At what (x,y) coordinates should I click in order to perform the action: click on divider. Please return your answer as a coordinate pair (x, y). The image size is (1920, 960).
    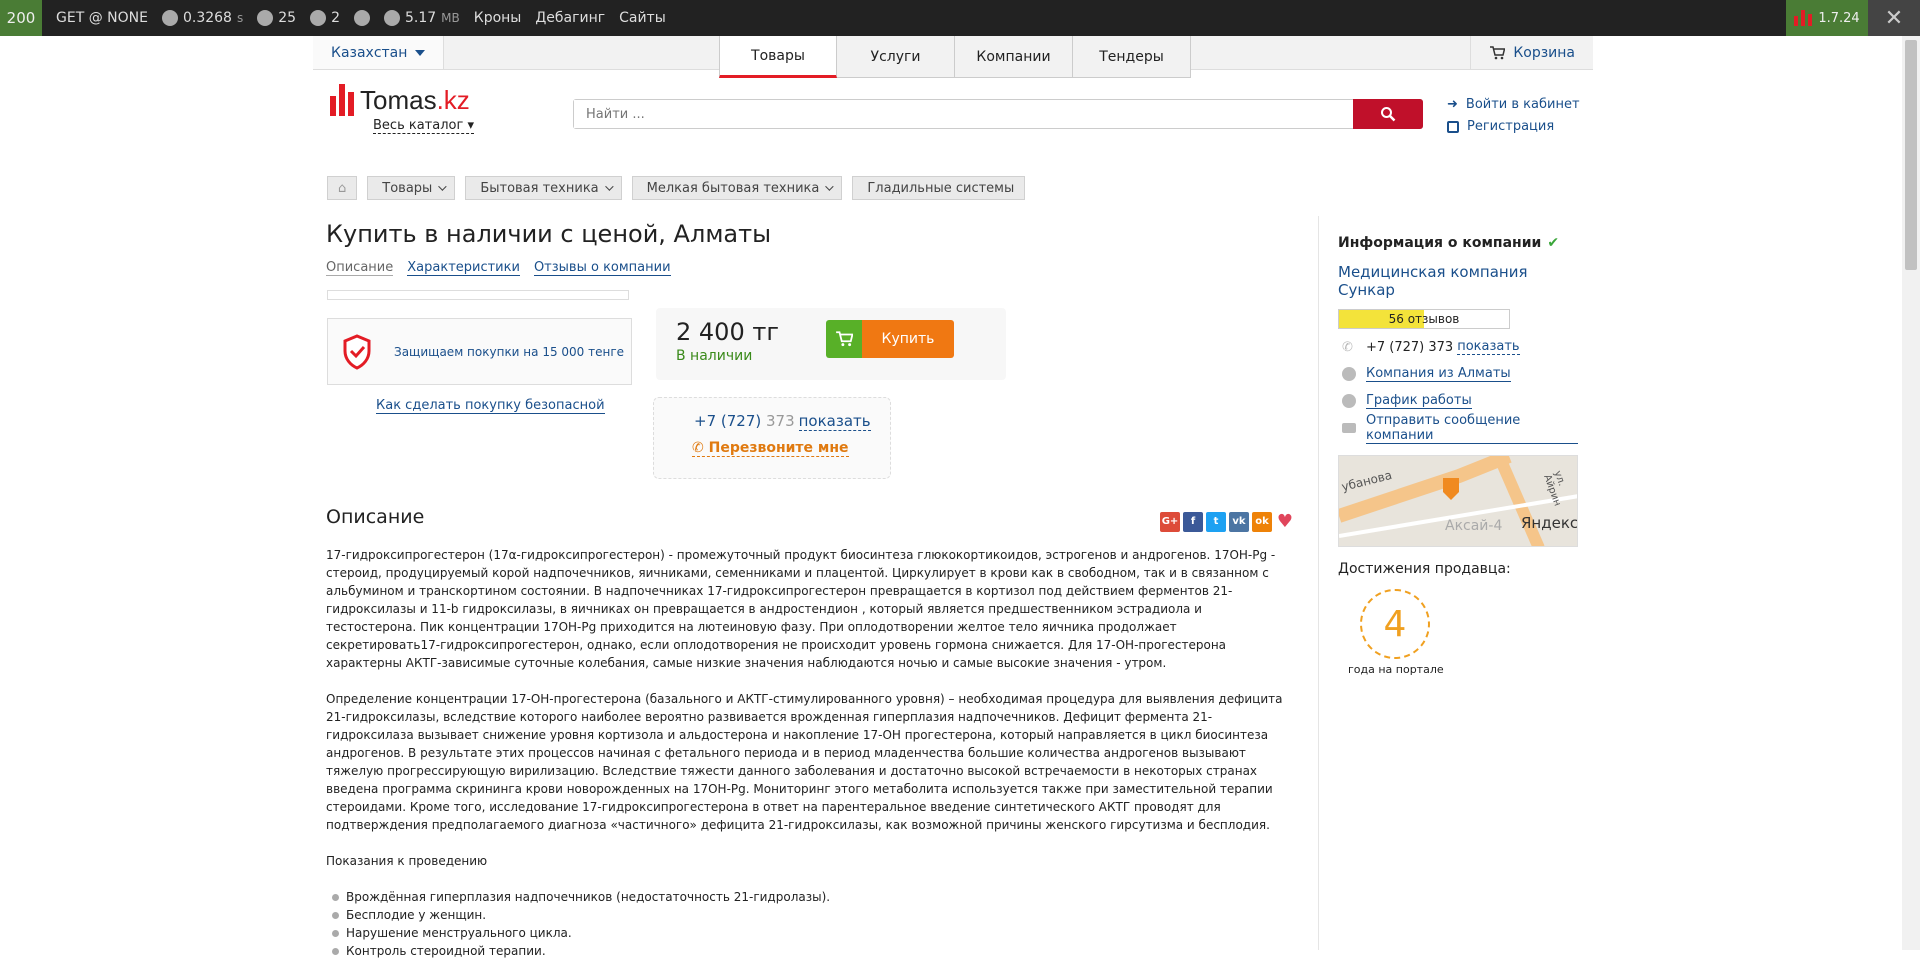
    Looking at the image, I should click on (1318, 583).